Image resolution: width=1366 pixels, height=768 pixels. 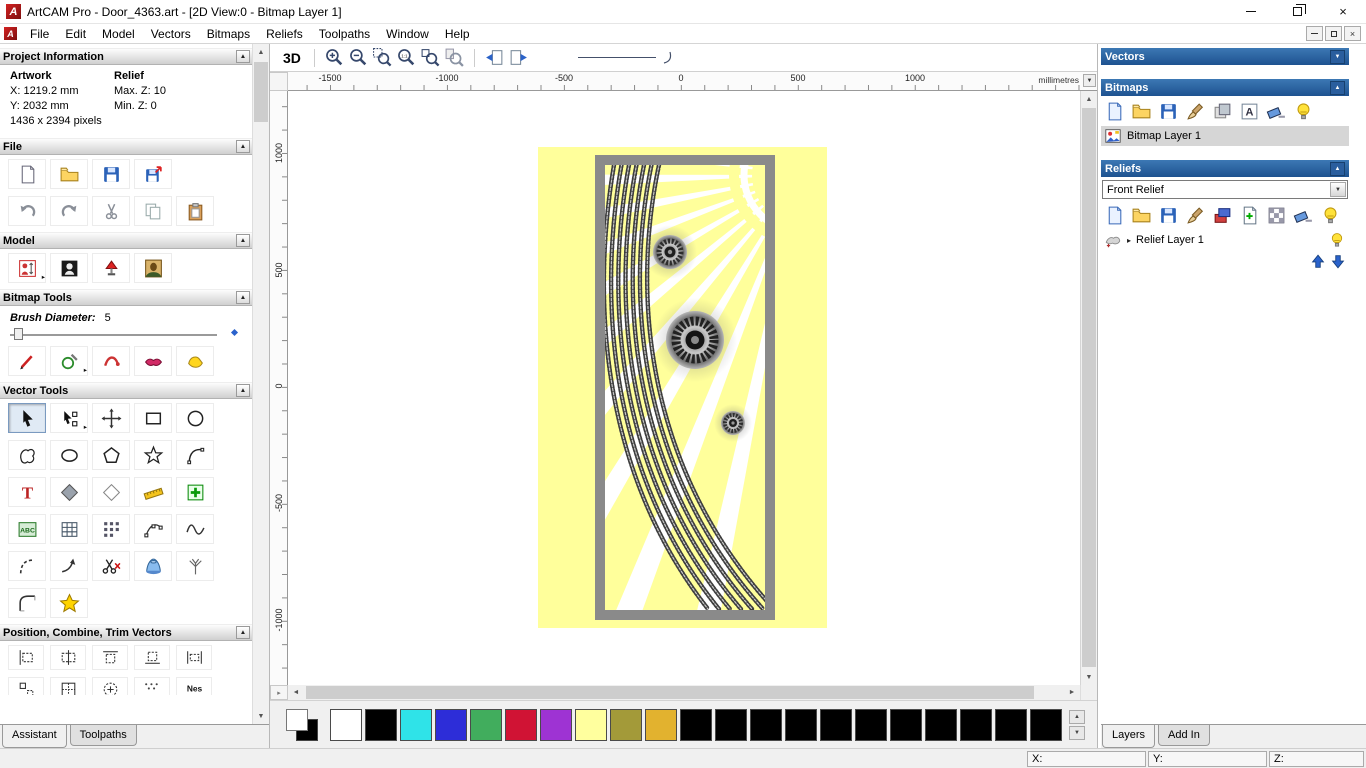 What do you see at coordinates (1195, 215) in the screenshot?
I see `sweep-layer-button` at bounding box center [1195, 215].